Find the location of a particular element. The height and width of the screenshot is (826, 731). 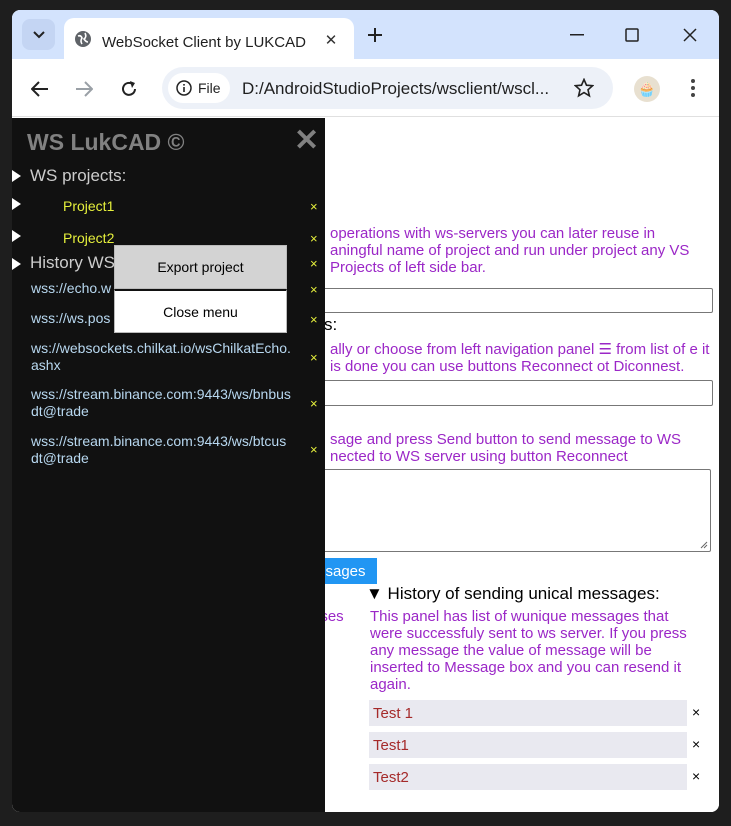

browser-tab: WebSocket Client by LUKCAD ✕ is located at coordinates (209, 38).